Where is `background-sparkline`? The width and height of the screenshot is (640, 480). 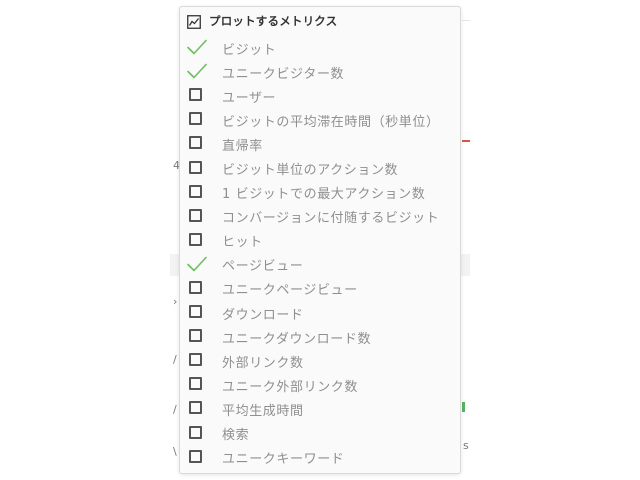 background-sparkline is located at coordinates (463, 407).